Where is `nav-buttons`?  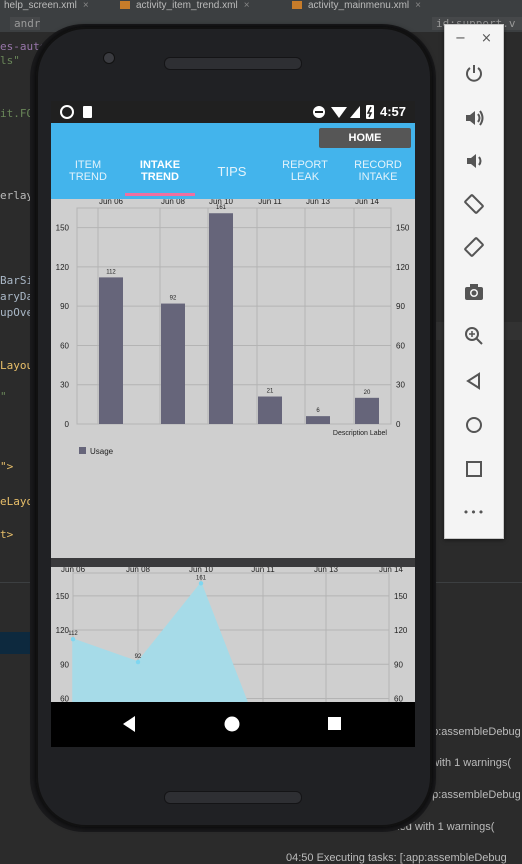 nav-buttons is located at coordinates (232, 724).